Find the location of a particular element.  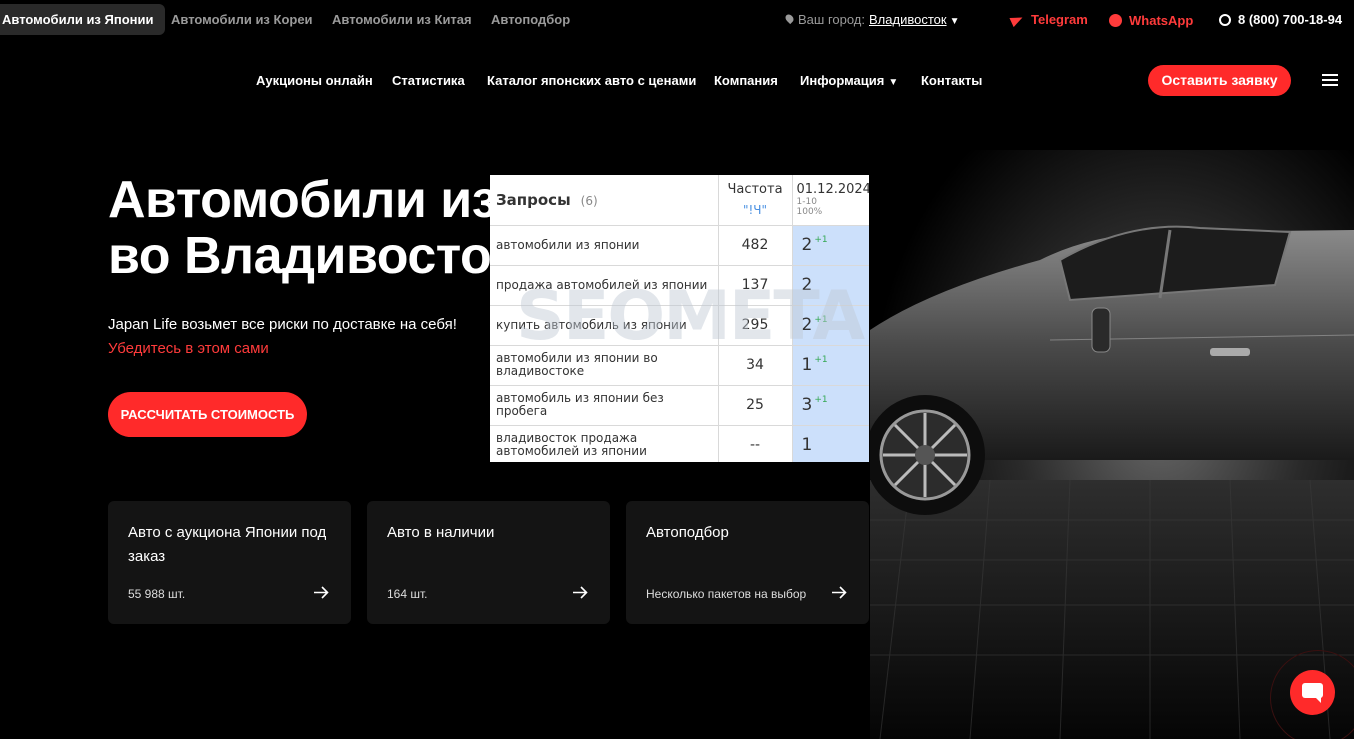

phone-number: 8 (800) 700-18-94 is located at coordinates (1290, 19).